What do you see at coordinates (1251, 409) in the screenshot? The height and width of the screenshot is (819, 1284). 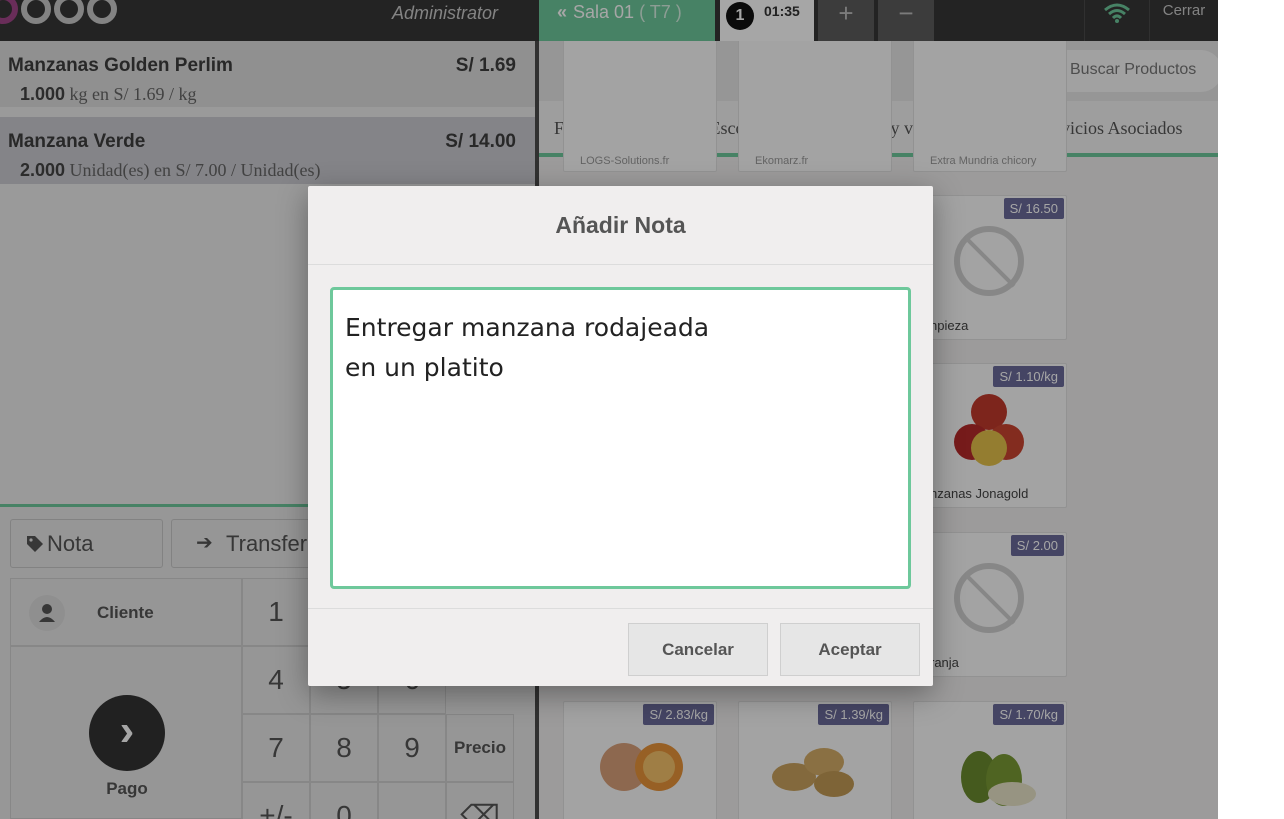 I see `page-margin` at bounding box center [1251, 409].